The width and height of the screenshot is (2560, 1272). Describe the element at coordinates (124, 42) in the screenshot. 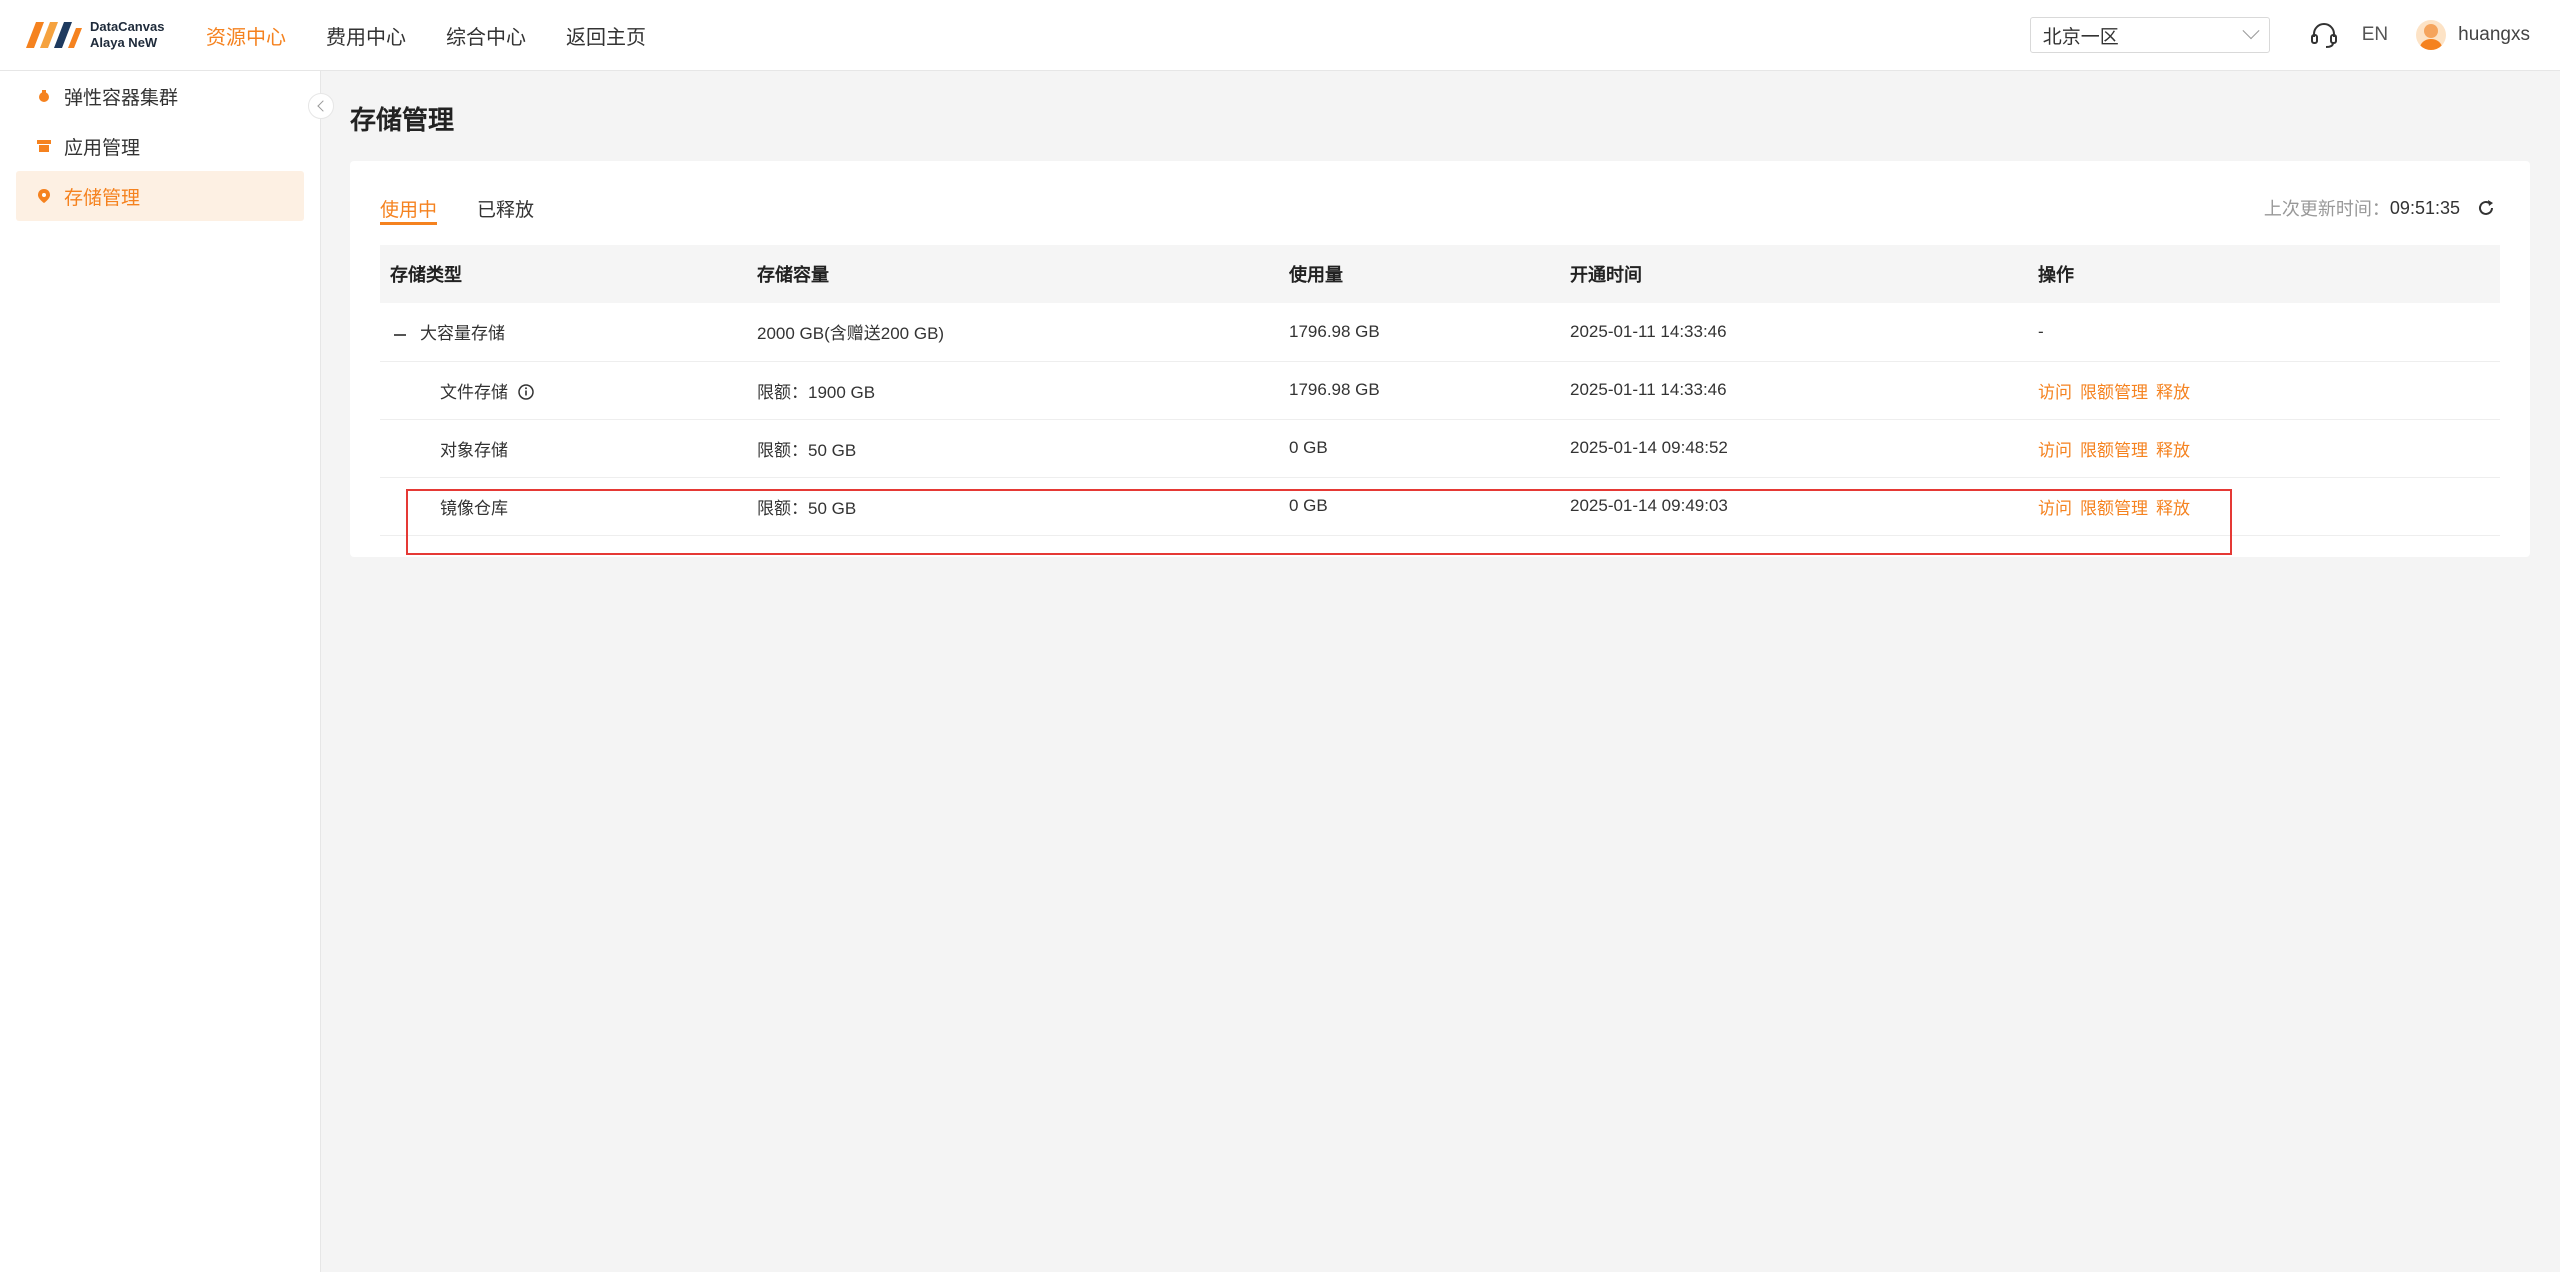

I see `logo-line-2: Alaya NeW` at that location.